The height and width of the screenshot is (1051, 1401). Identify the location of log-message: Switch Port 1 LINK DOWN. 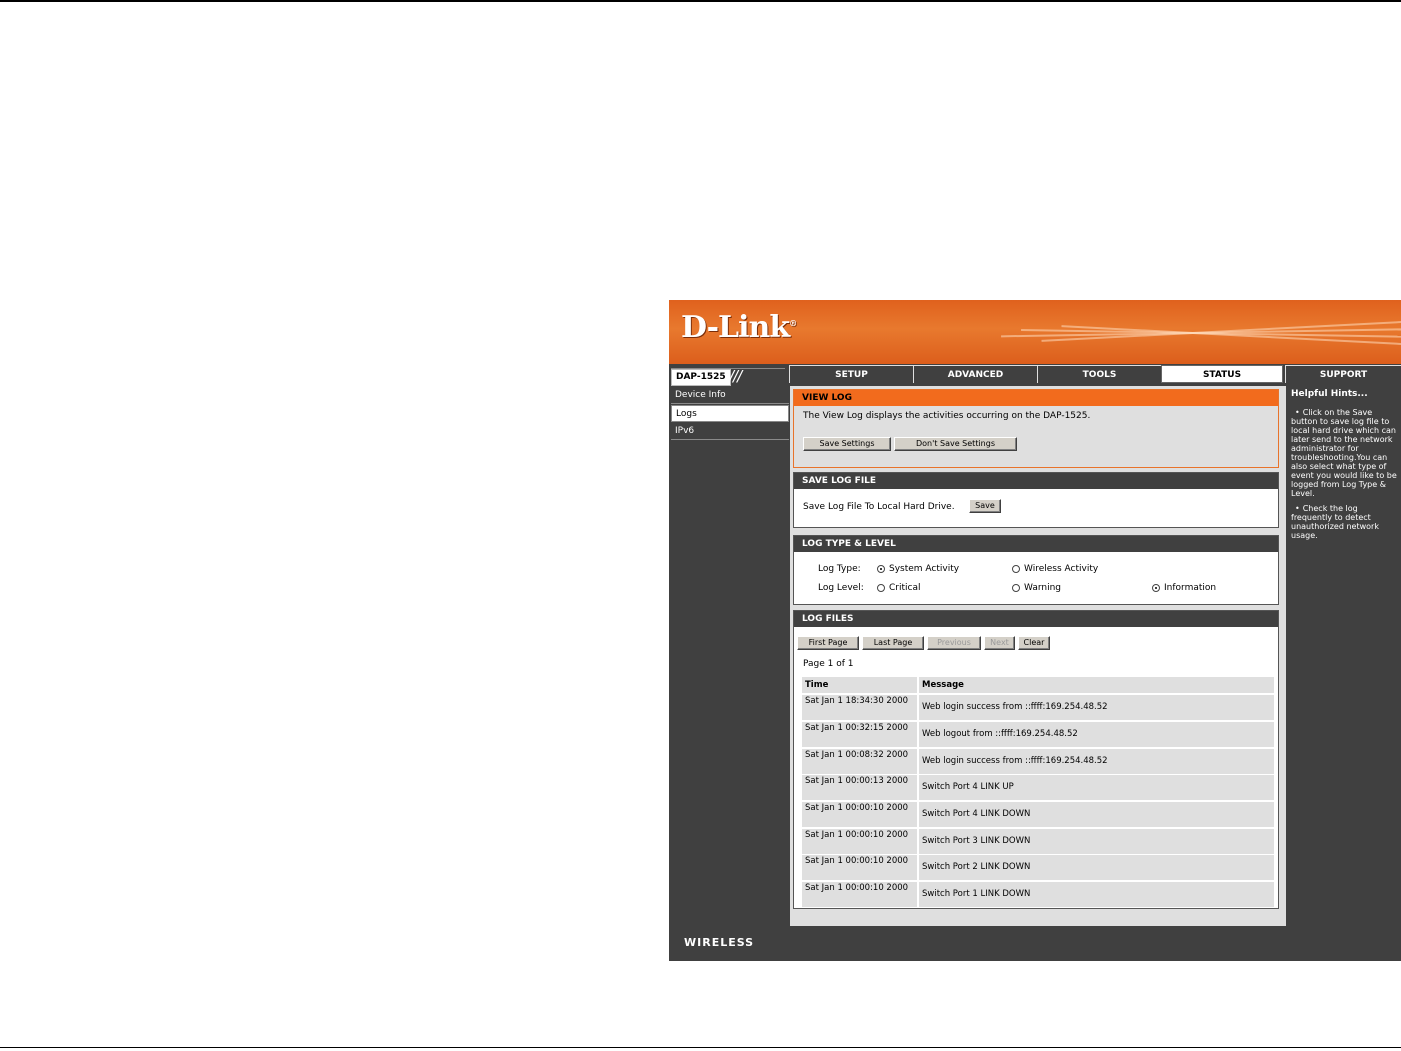
(1096, 894).